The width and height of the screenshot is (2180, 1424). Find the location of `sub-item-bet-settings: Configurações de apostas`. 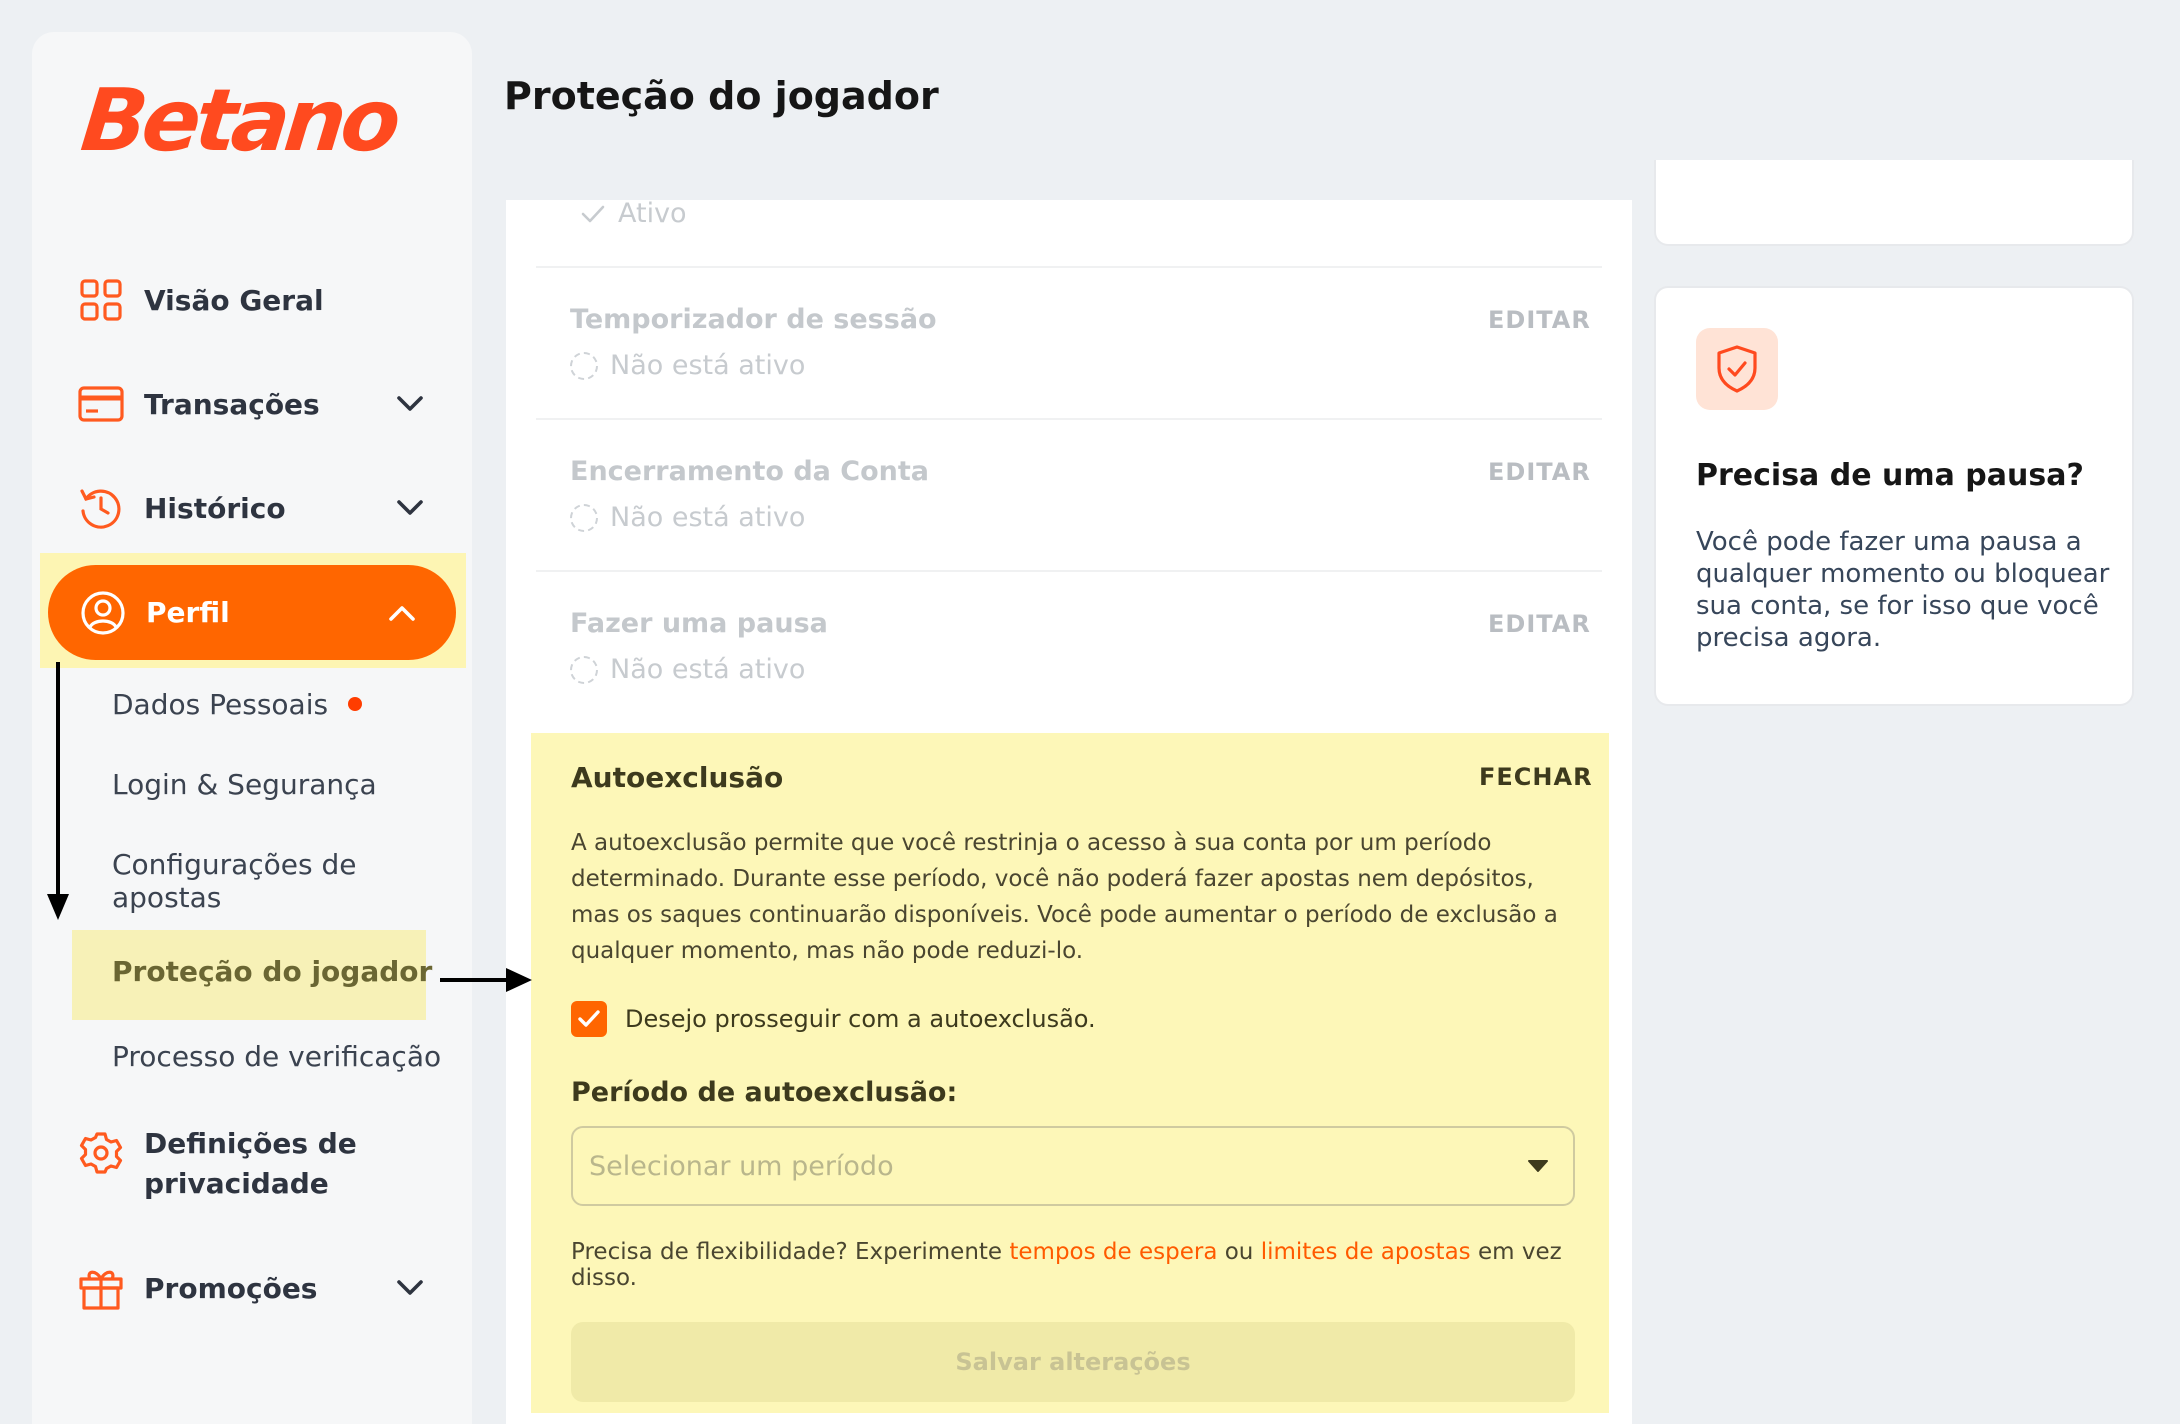

sub-item-bet-settings: Configurações de apostas is located at coordinates (262, 881).